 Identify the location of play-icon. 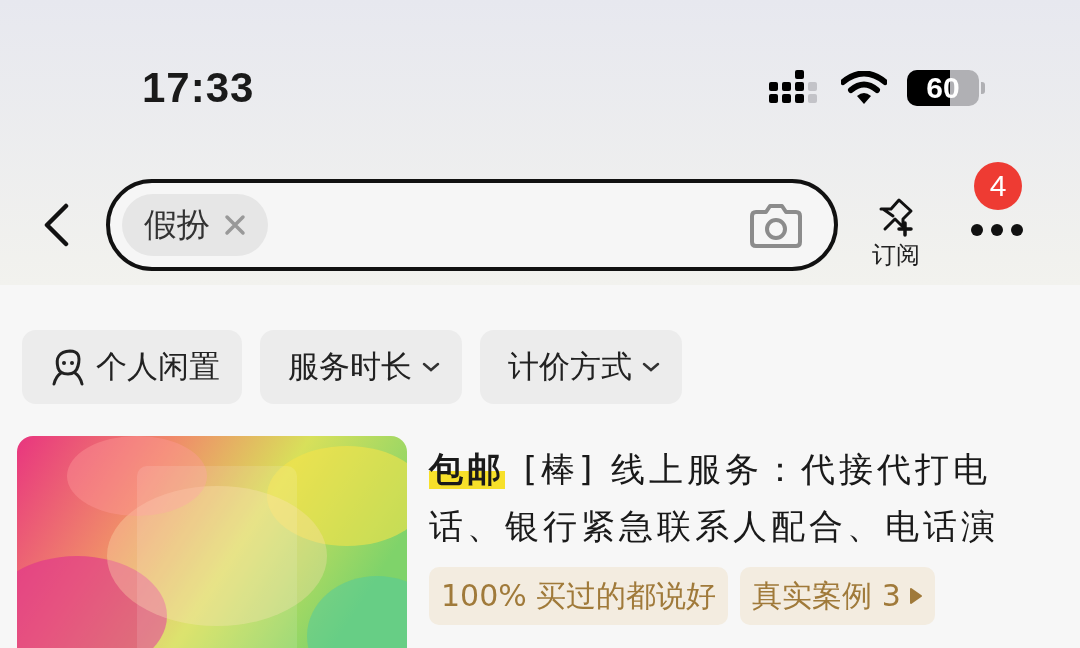
(915, 596).